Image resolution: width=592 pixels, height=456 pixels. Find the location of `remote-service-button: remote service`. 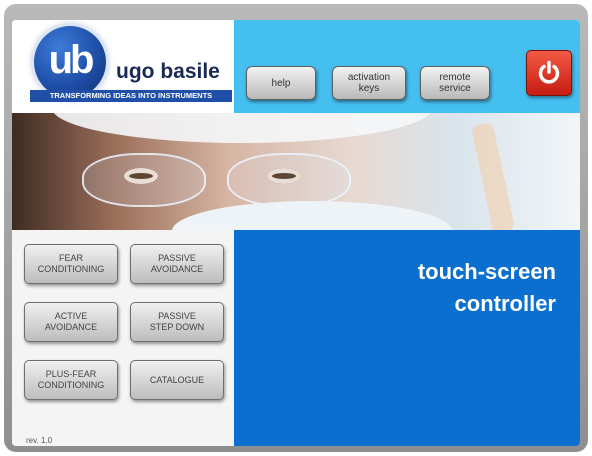

remote-service-button: remote service is located at coordinates (455, 83).